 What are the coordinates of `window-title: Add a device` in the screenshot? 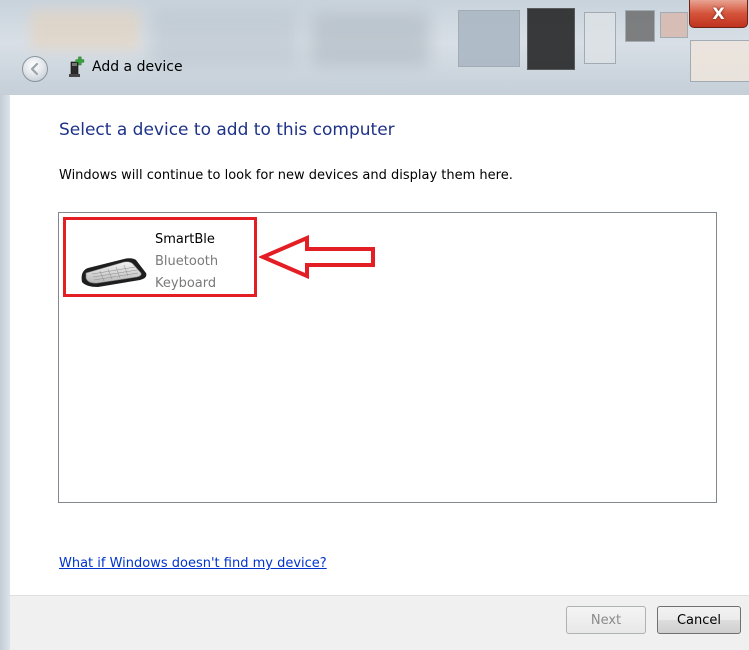 It's located at (137, 67).